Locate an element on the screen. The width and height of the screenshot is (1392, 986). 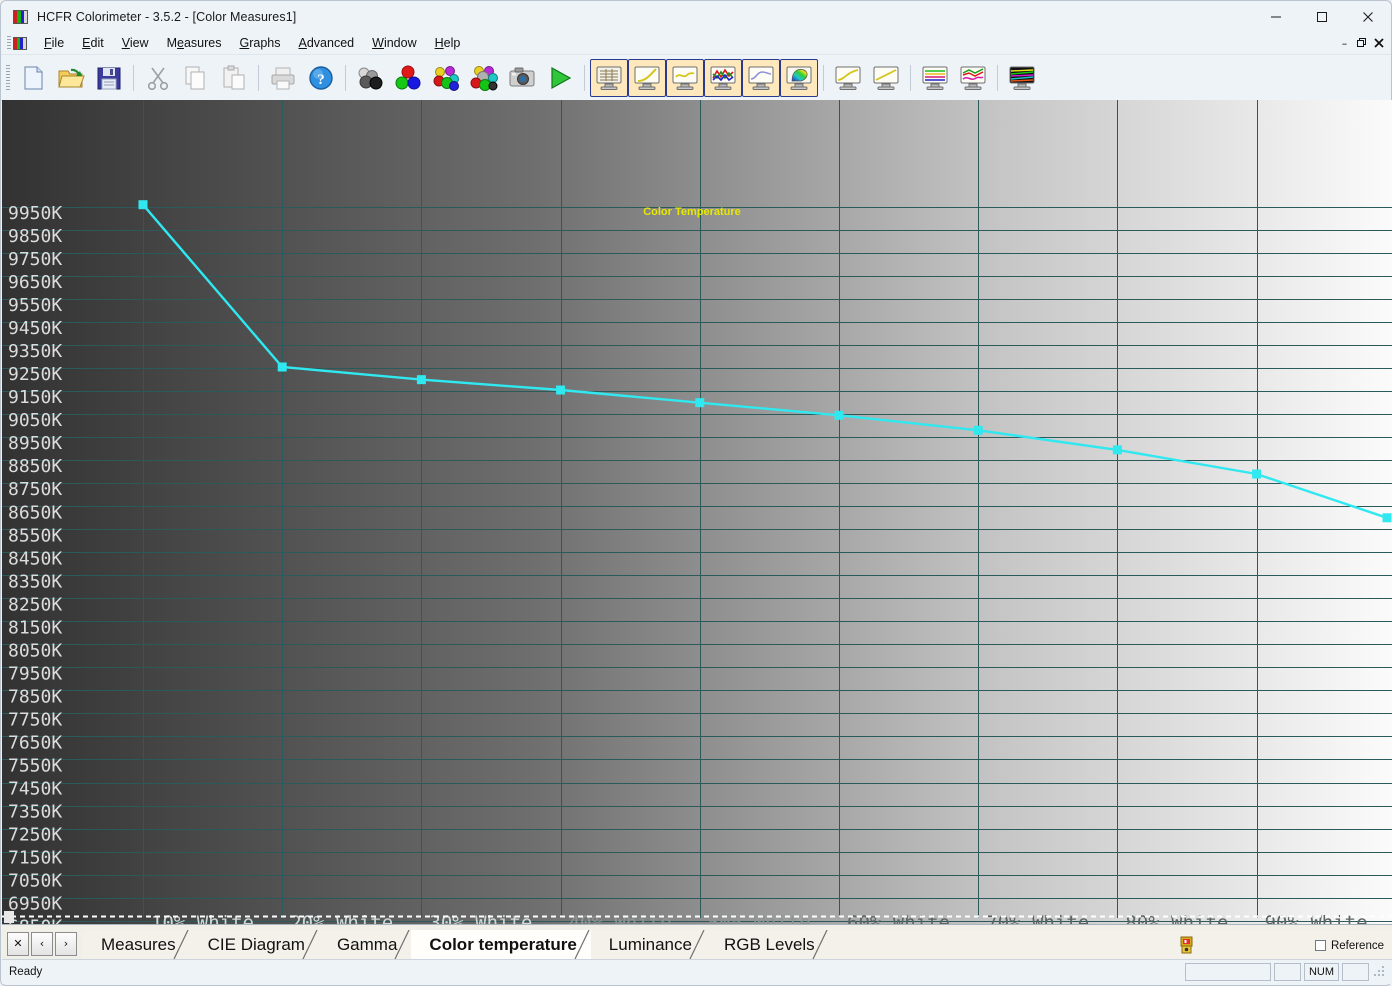
secondaries-measure-button is located at coordinates (446, 78).